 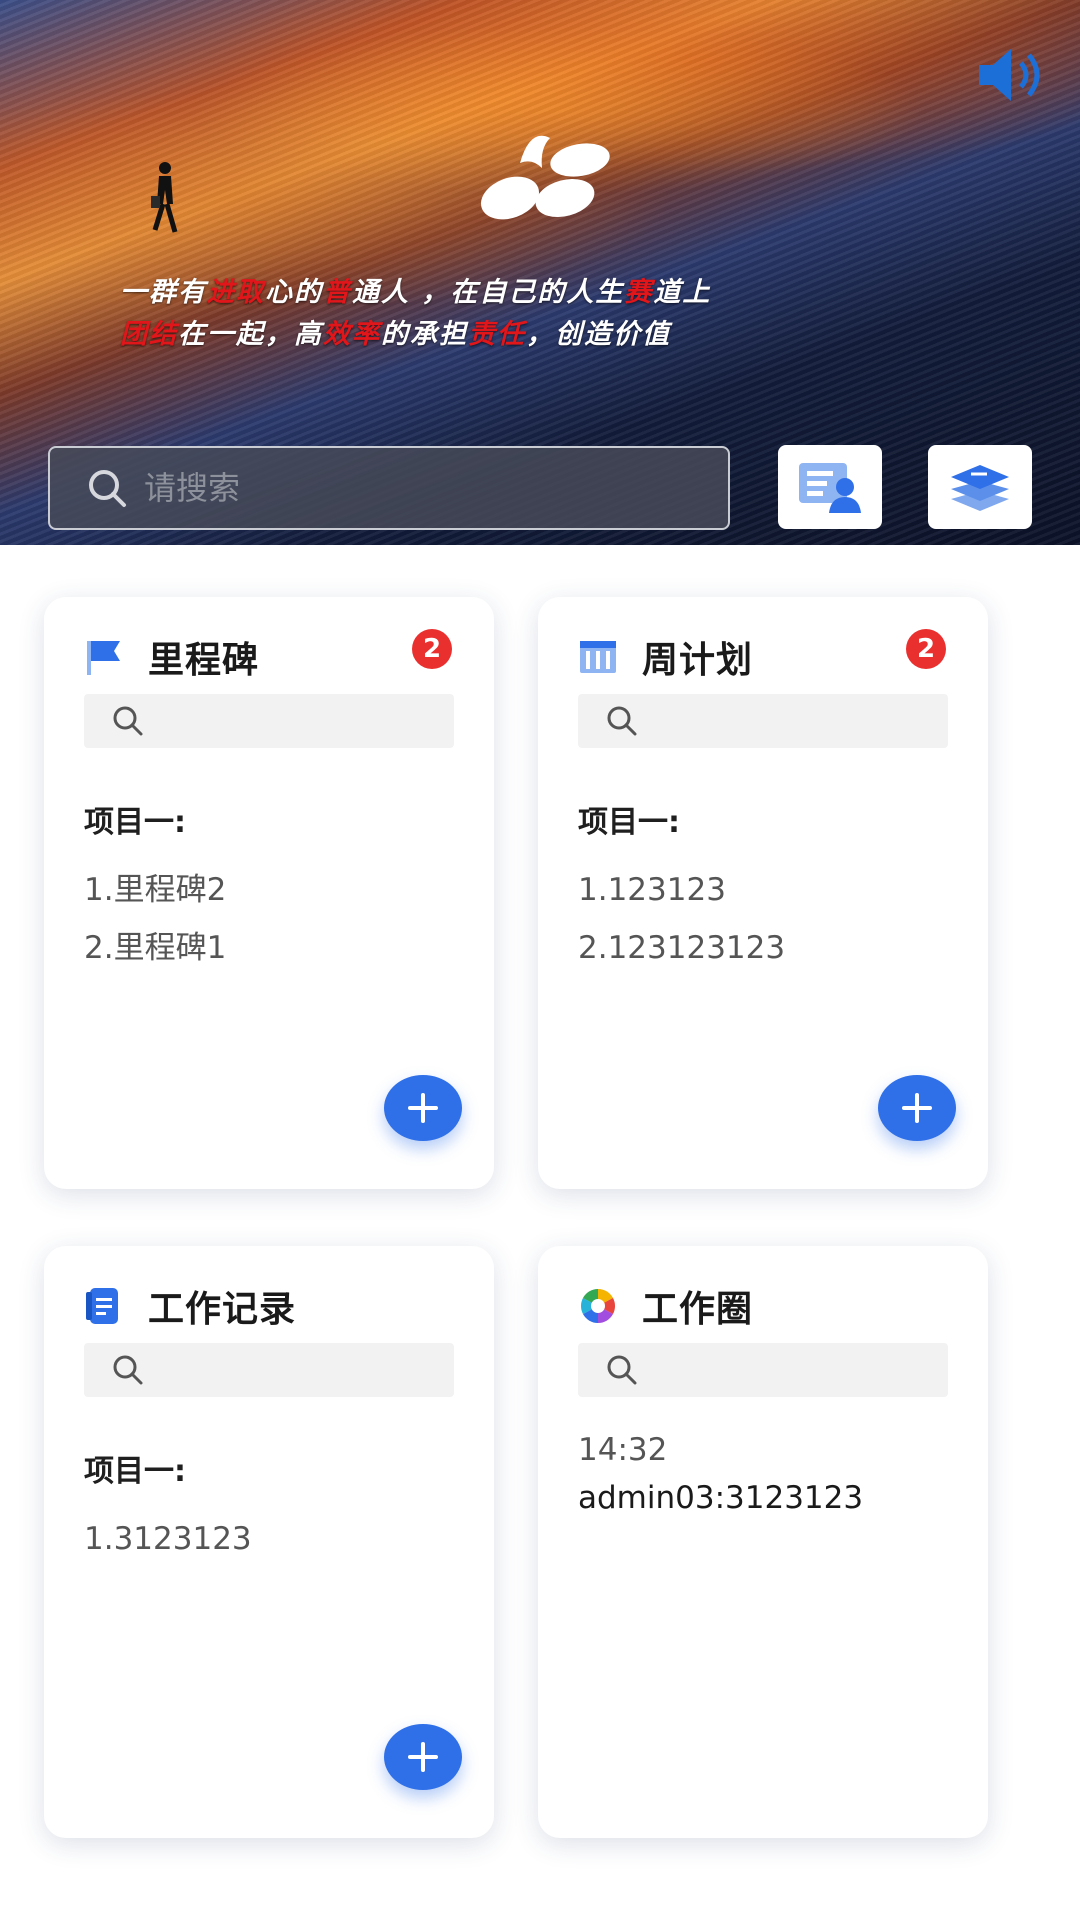 I want to click on card-header: 里程碑, so click(x=171, y=657).